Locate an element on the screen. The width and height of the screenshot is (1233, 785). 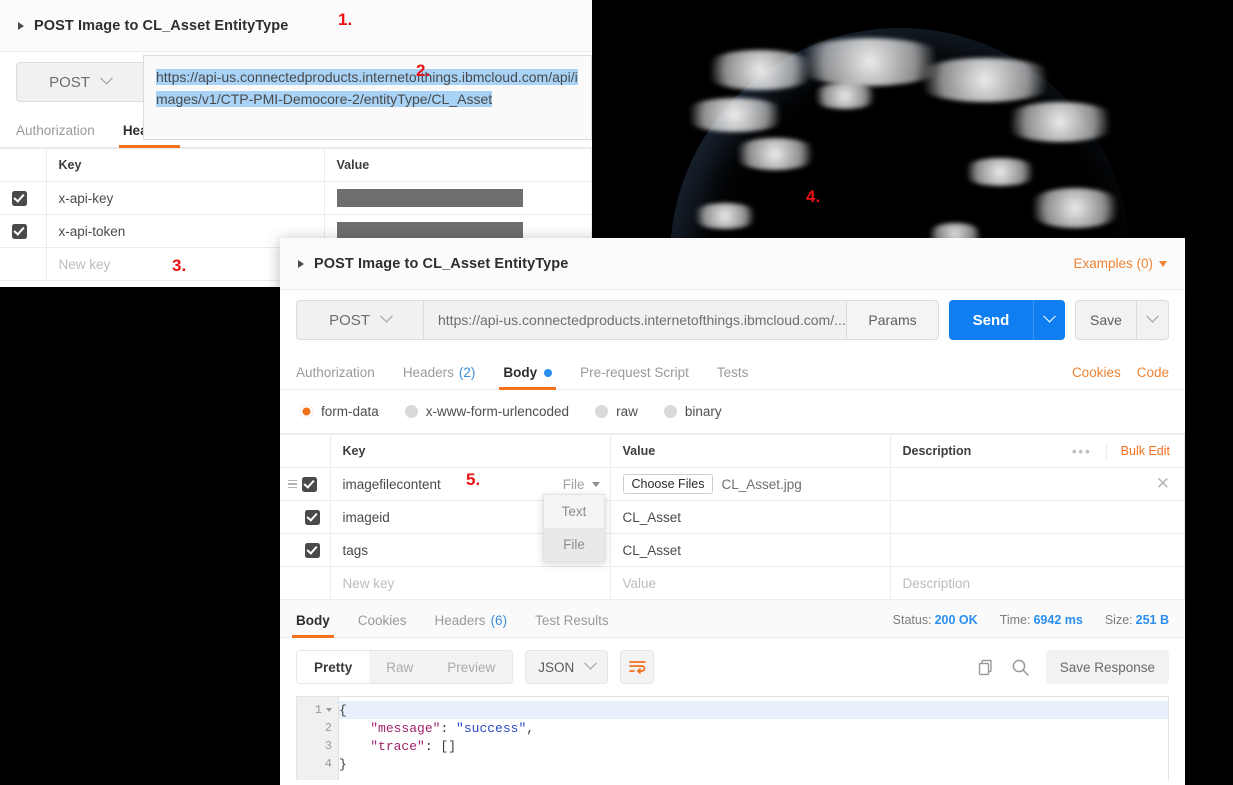
new-value-input: Value is located at coordinates (750, 583).